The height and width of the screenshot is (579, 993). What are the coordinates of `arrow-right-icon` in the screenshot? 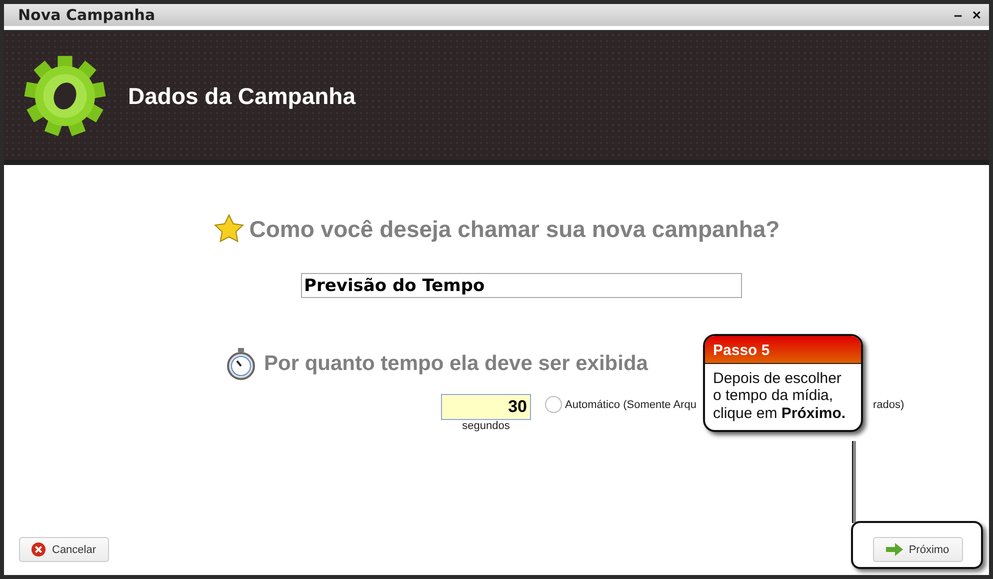 It's located at (894, 549).